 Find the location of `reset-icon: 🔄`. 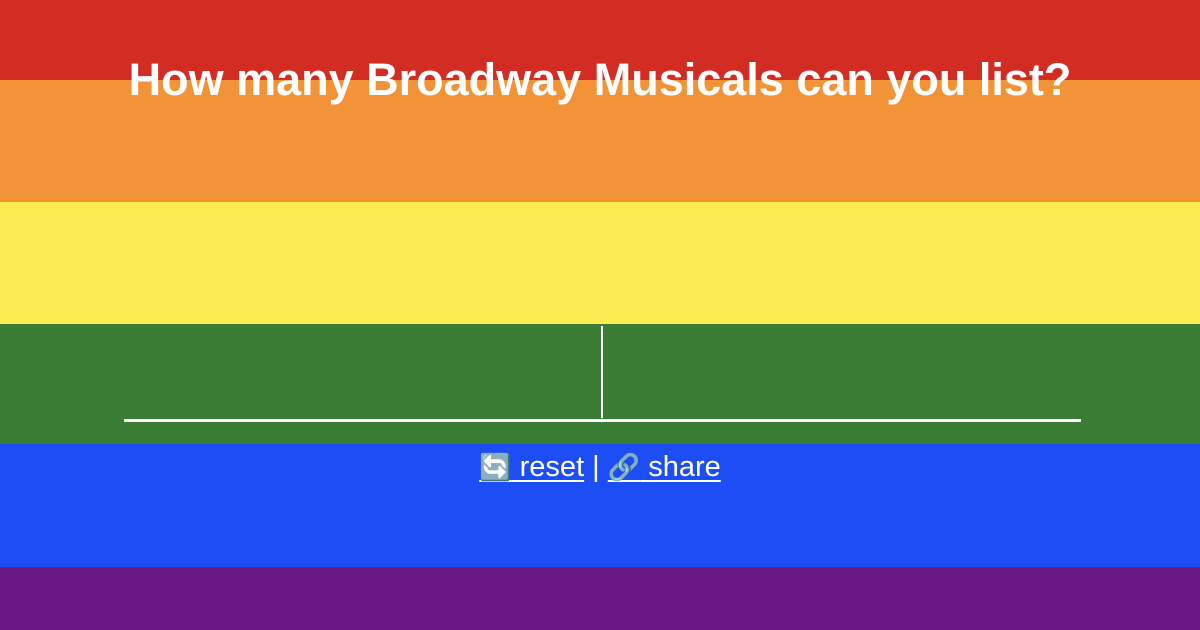

reset-icon: 🔄 is located at coordinates (495, 468).